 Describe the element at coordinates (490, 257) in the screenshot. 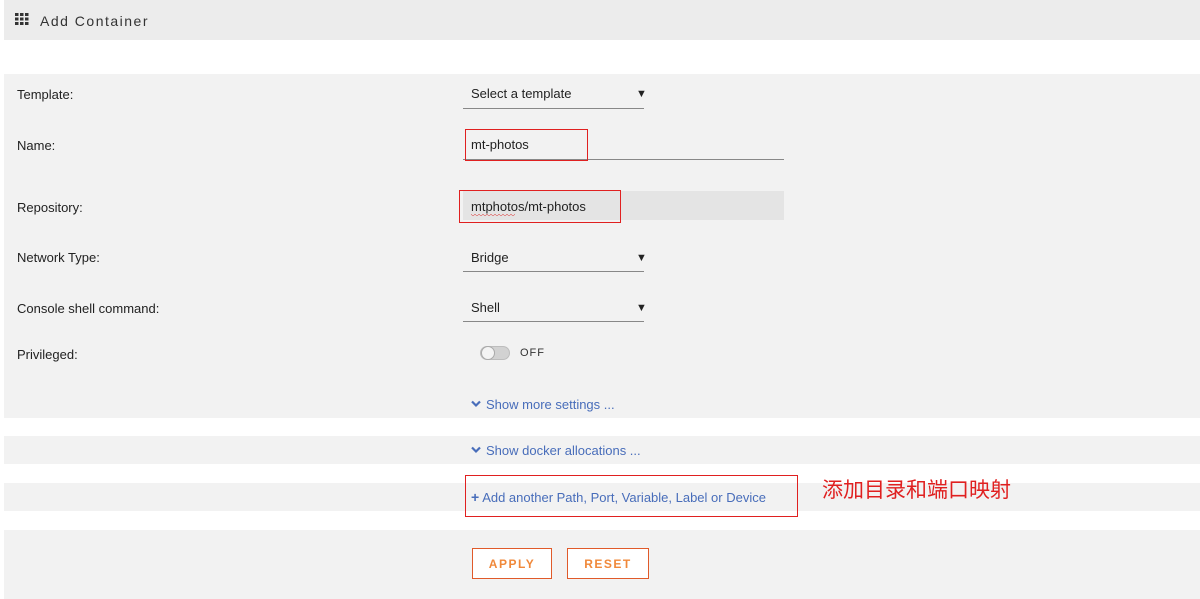

I see `network-type-value: Bridge` at that location.